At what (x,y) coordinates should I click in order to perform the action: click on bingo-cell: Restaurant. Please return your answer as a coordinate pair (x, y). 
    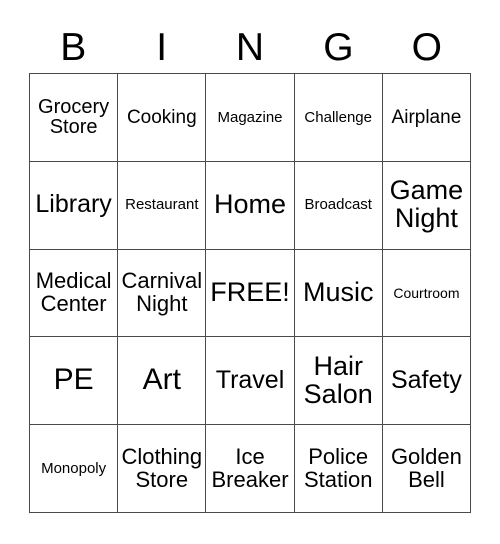
    Looking at the image, I should click on (162, 205).